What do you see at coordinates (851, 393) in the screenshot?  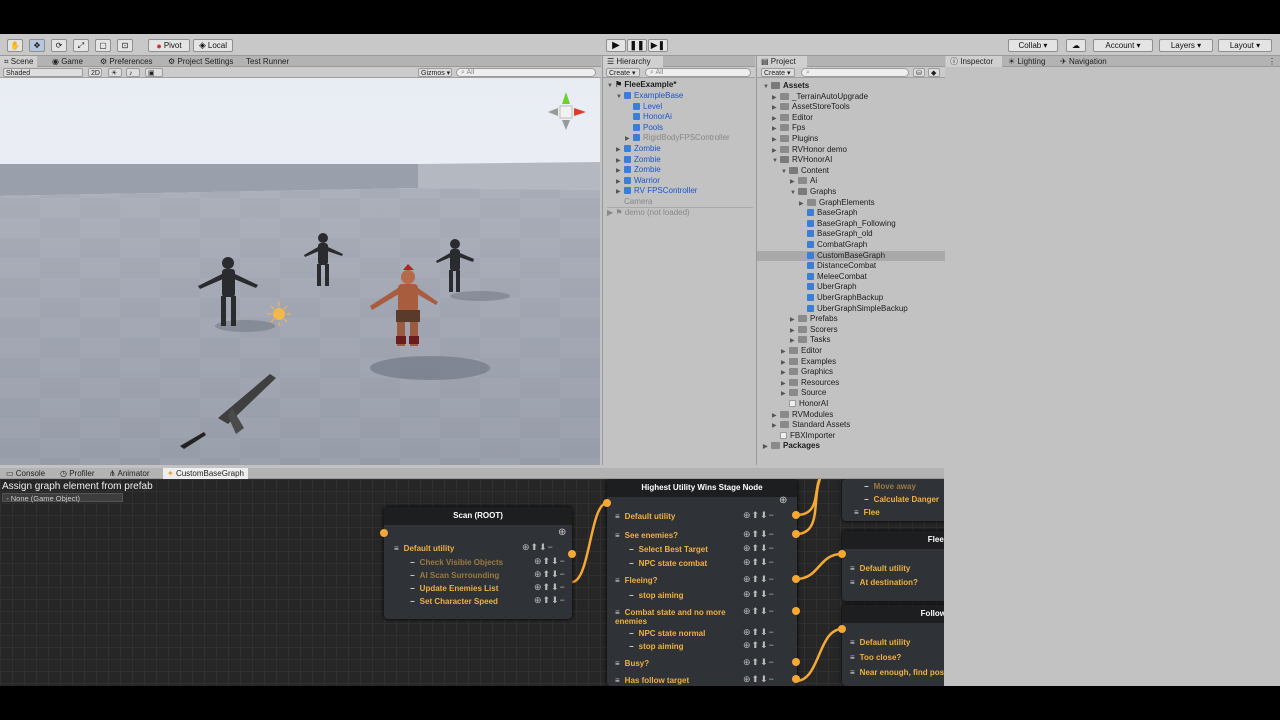 I see `project-item: ▶ Source` at bounding box center [851, 393].